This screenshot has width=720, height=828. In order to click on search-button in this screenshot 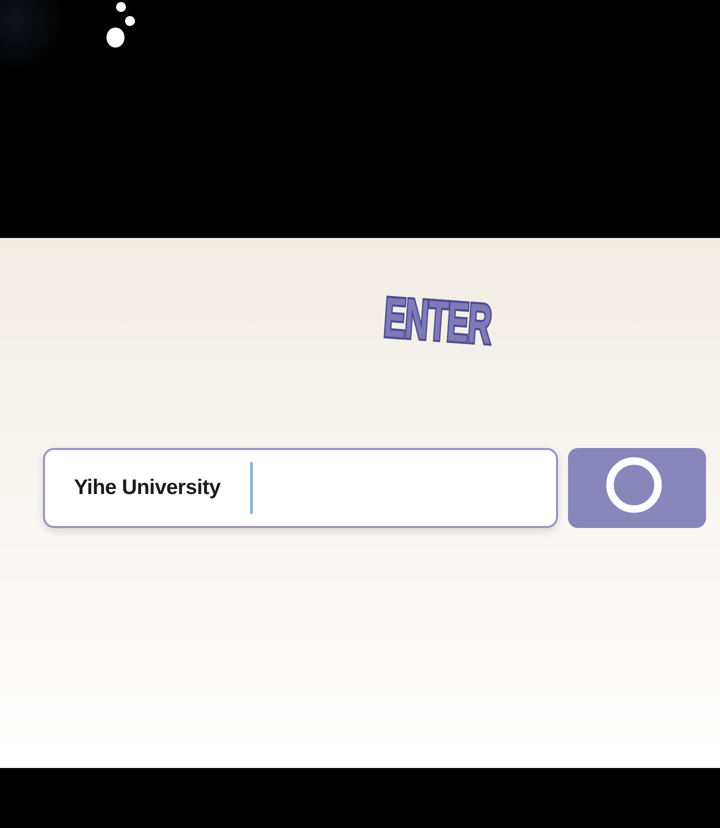, I will do `click(637, 488)`.